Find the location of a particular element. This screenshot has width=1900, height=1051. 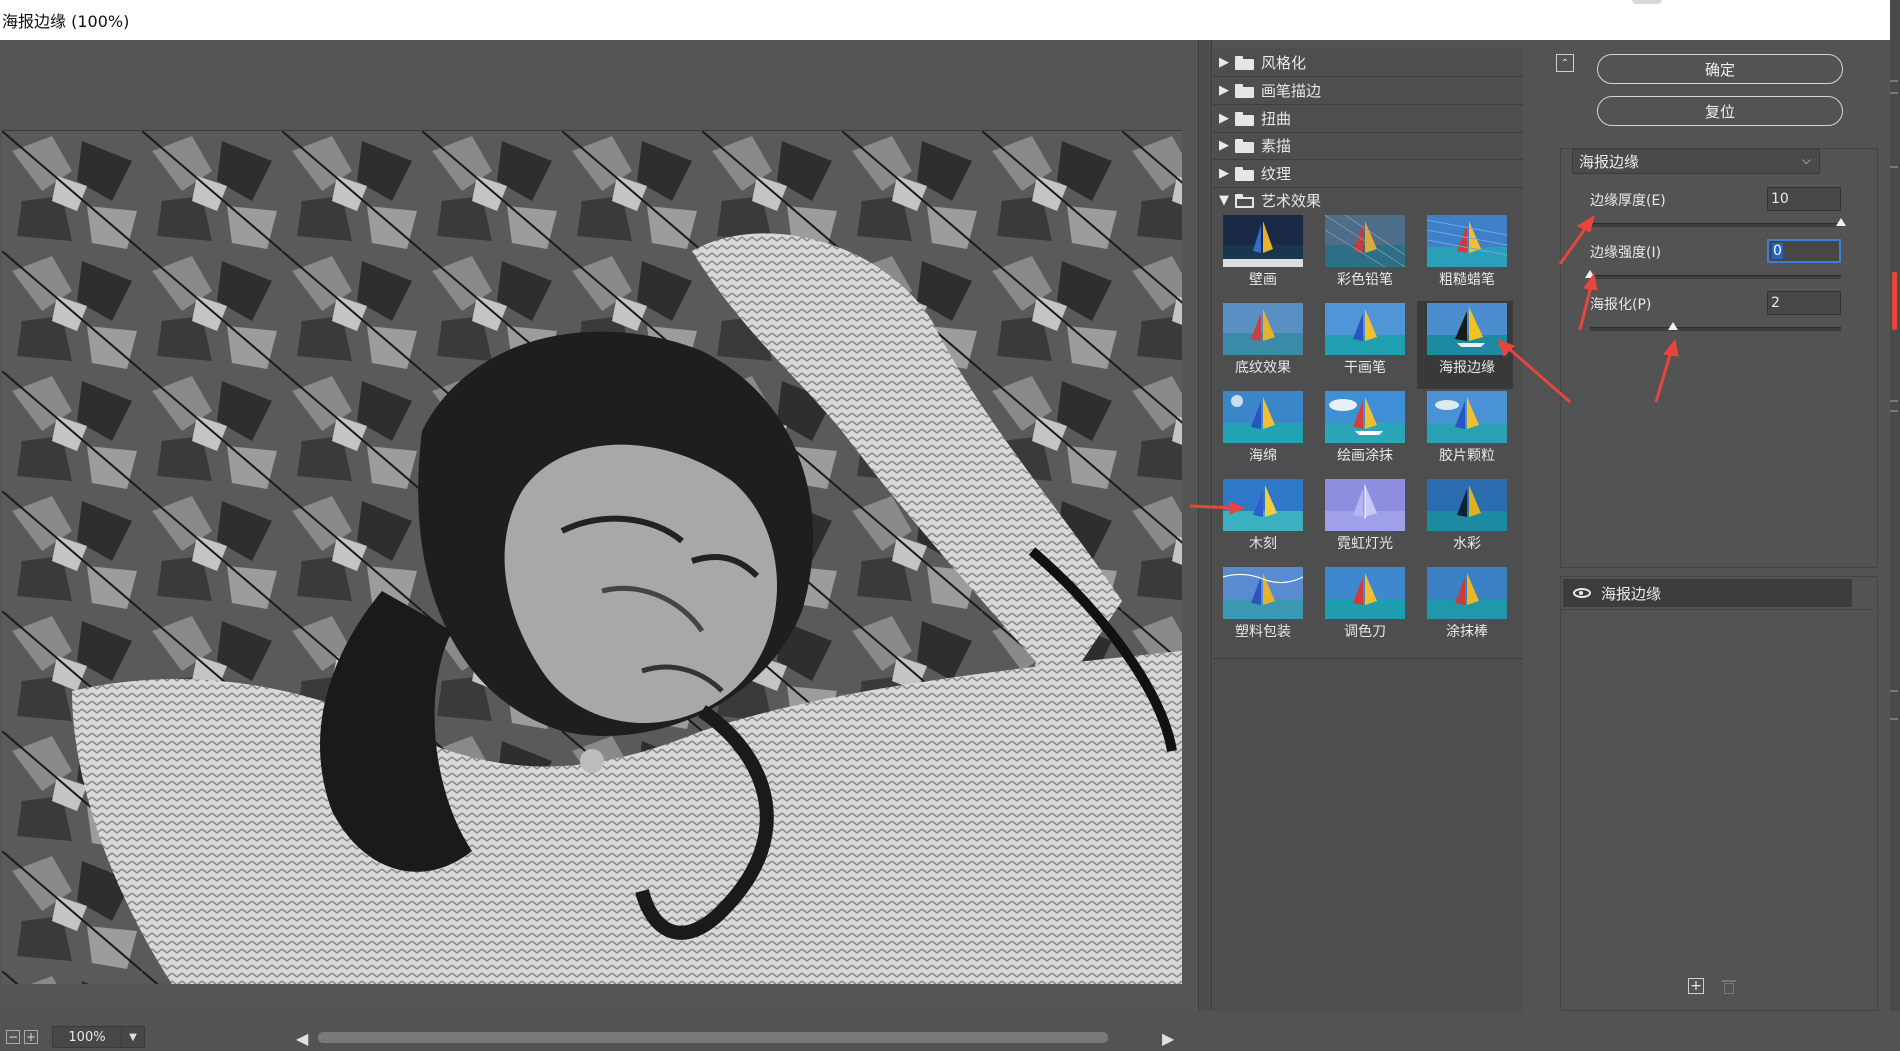

plus-square-icon: + is located at coordinates (31, 1037).